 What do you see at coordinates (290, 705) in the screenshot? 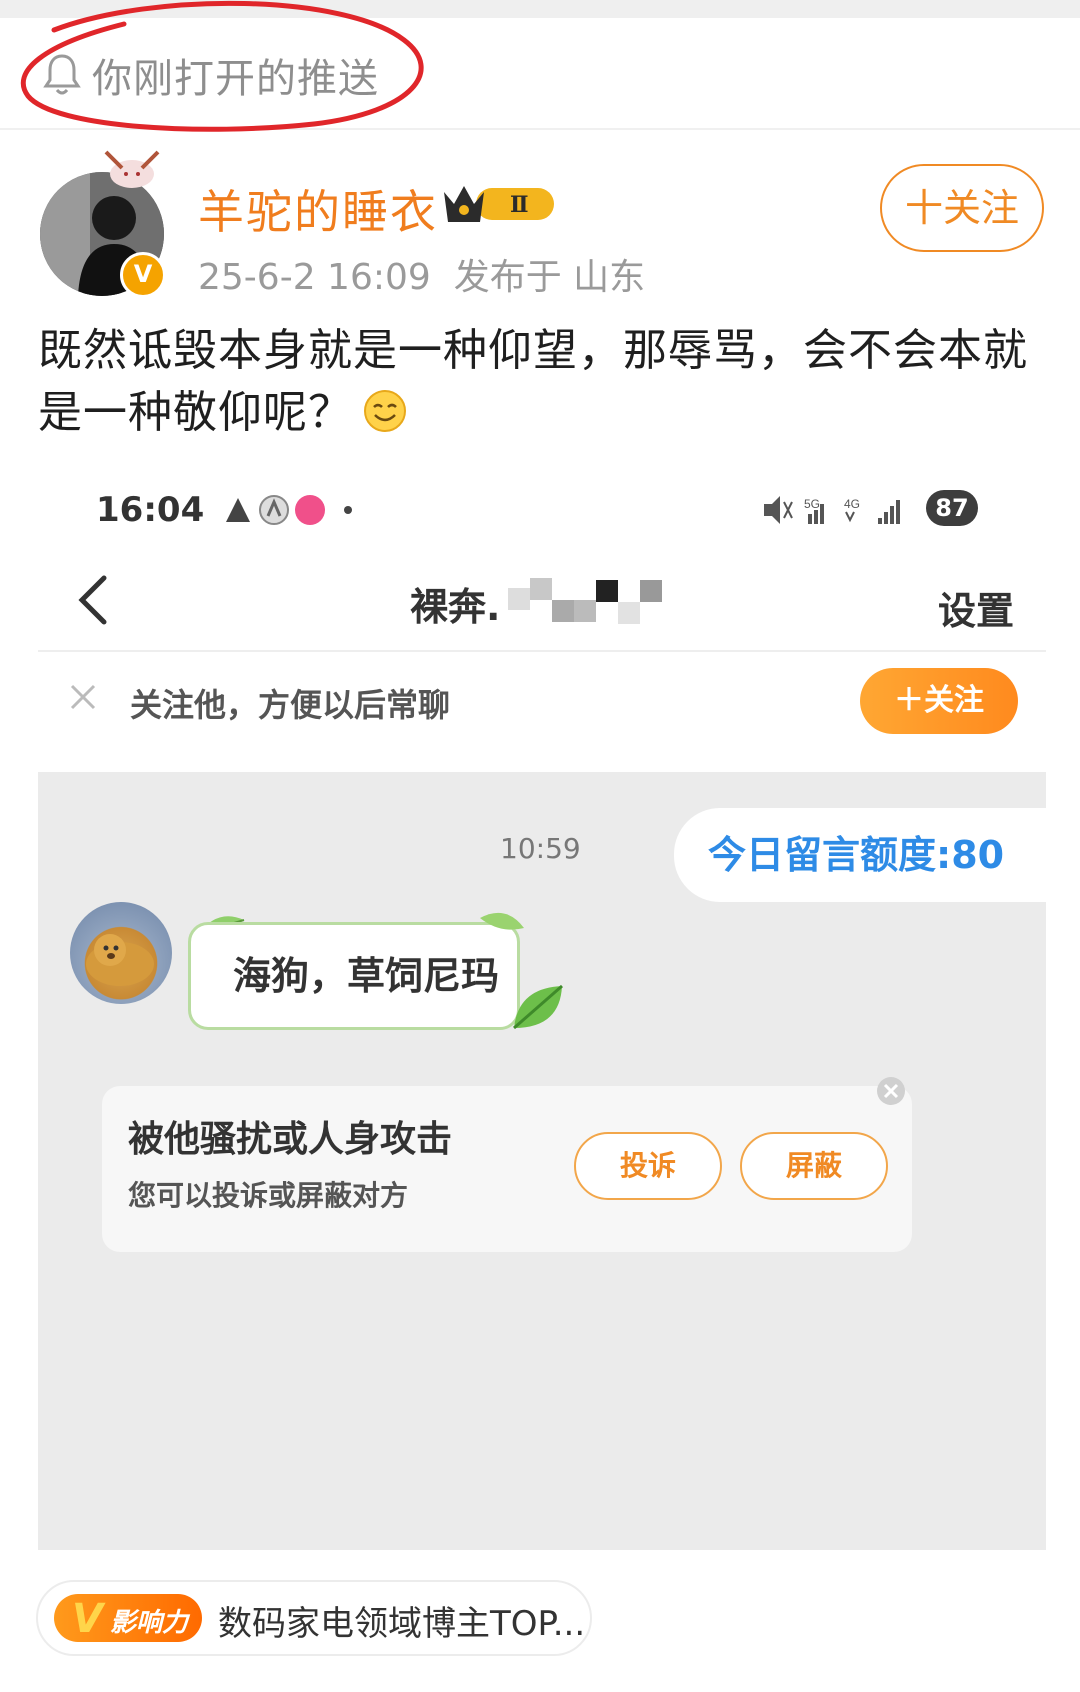
I see `follow-tip-text: 关注他，方便以后常聊` at bounding box center [290, 705].